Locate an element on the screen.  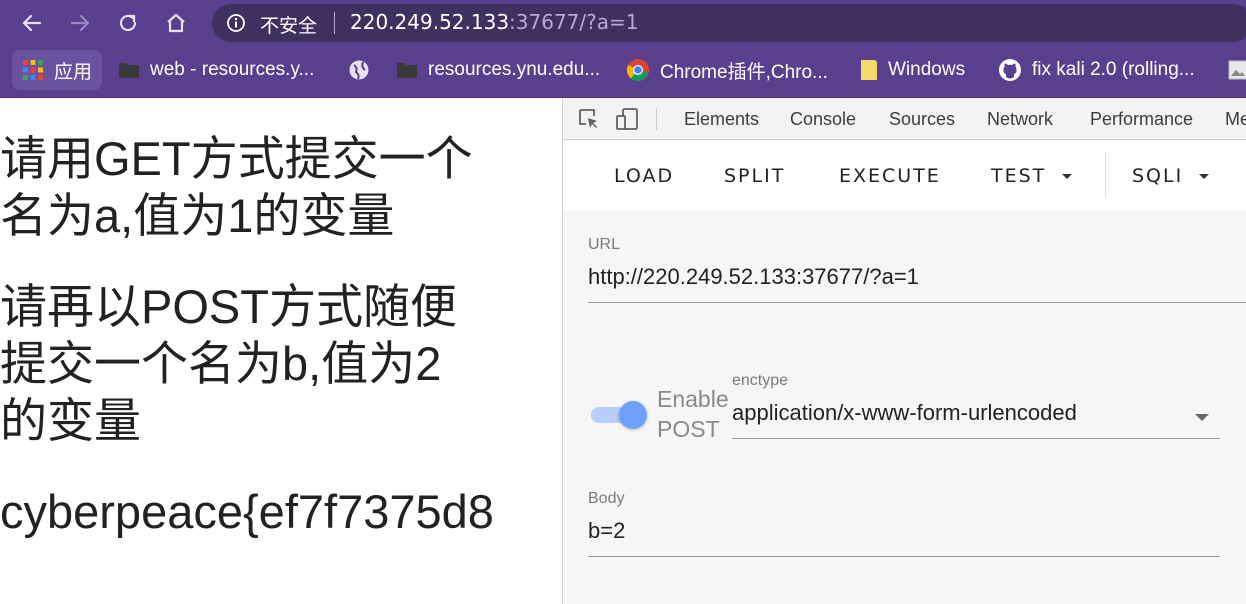
tab-performance: Performance is located at coordinates (1141, 119).